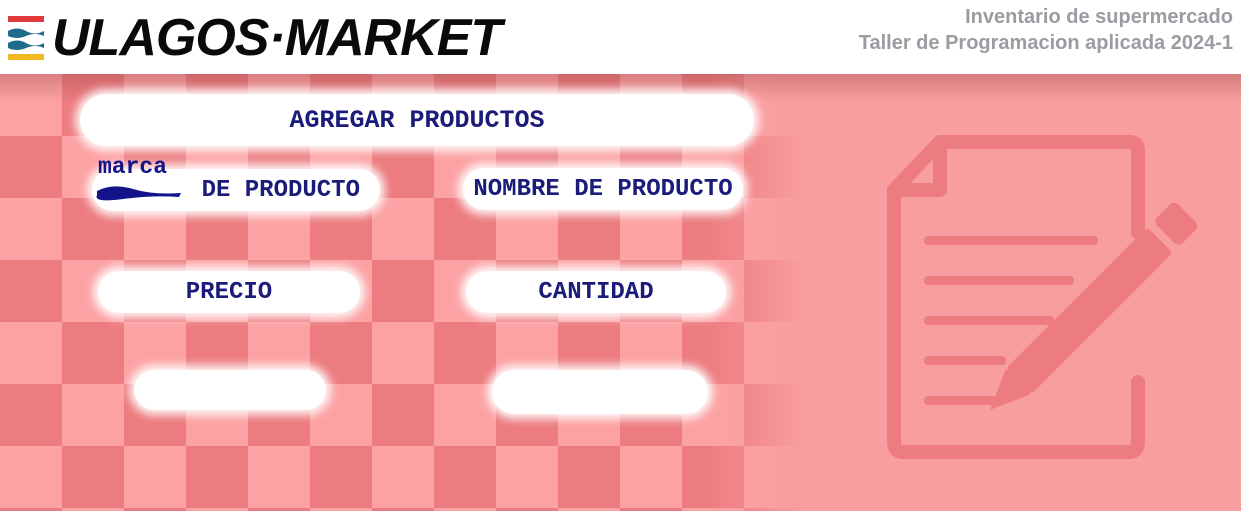  I want to click on scribble-mark, so click(138, 193).